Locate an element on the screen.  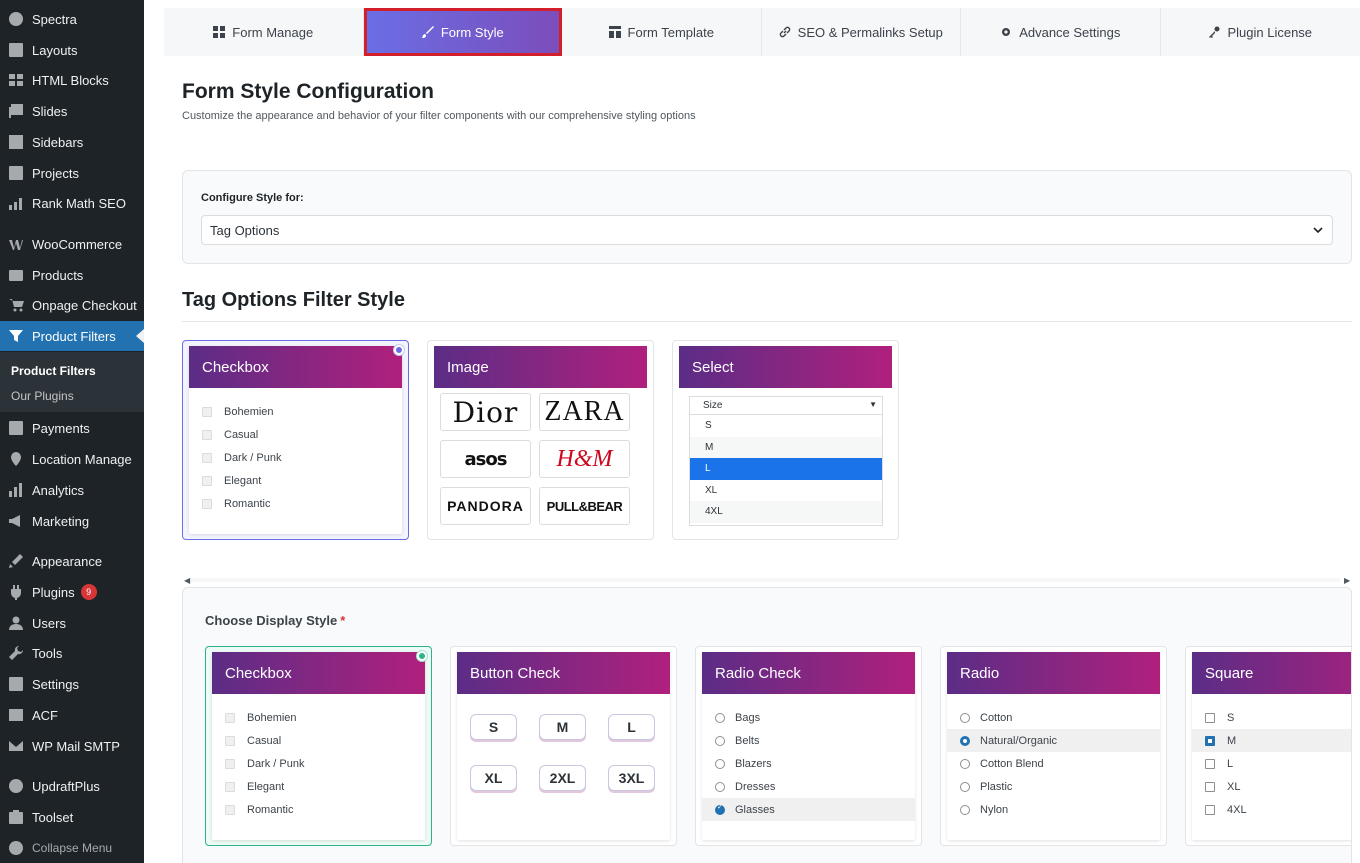
sidebar-item-location-manage: Location Manage is located at coordinates (72, 459).